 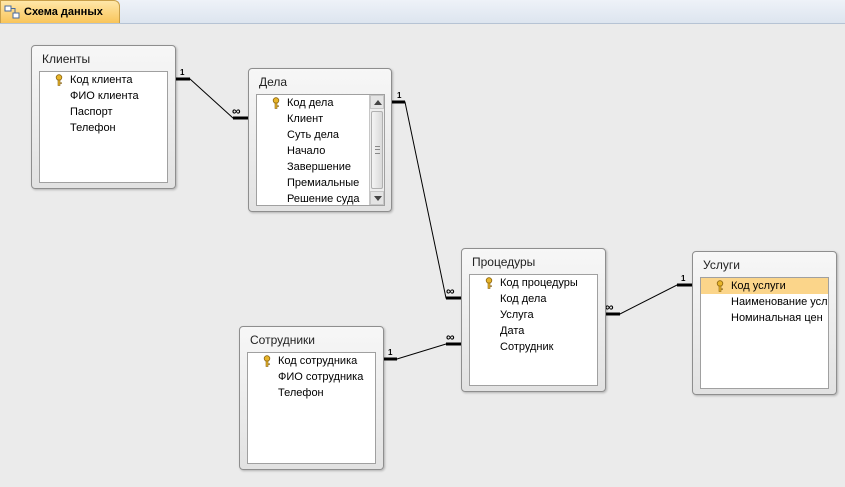 I want to click on field-name: Сотрудник, so click(x=527, y=347).